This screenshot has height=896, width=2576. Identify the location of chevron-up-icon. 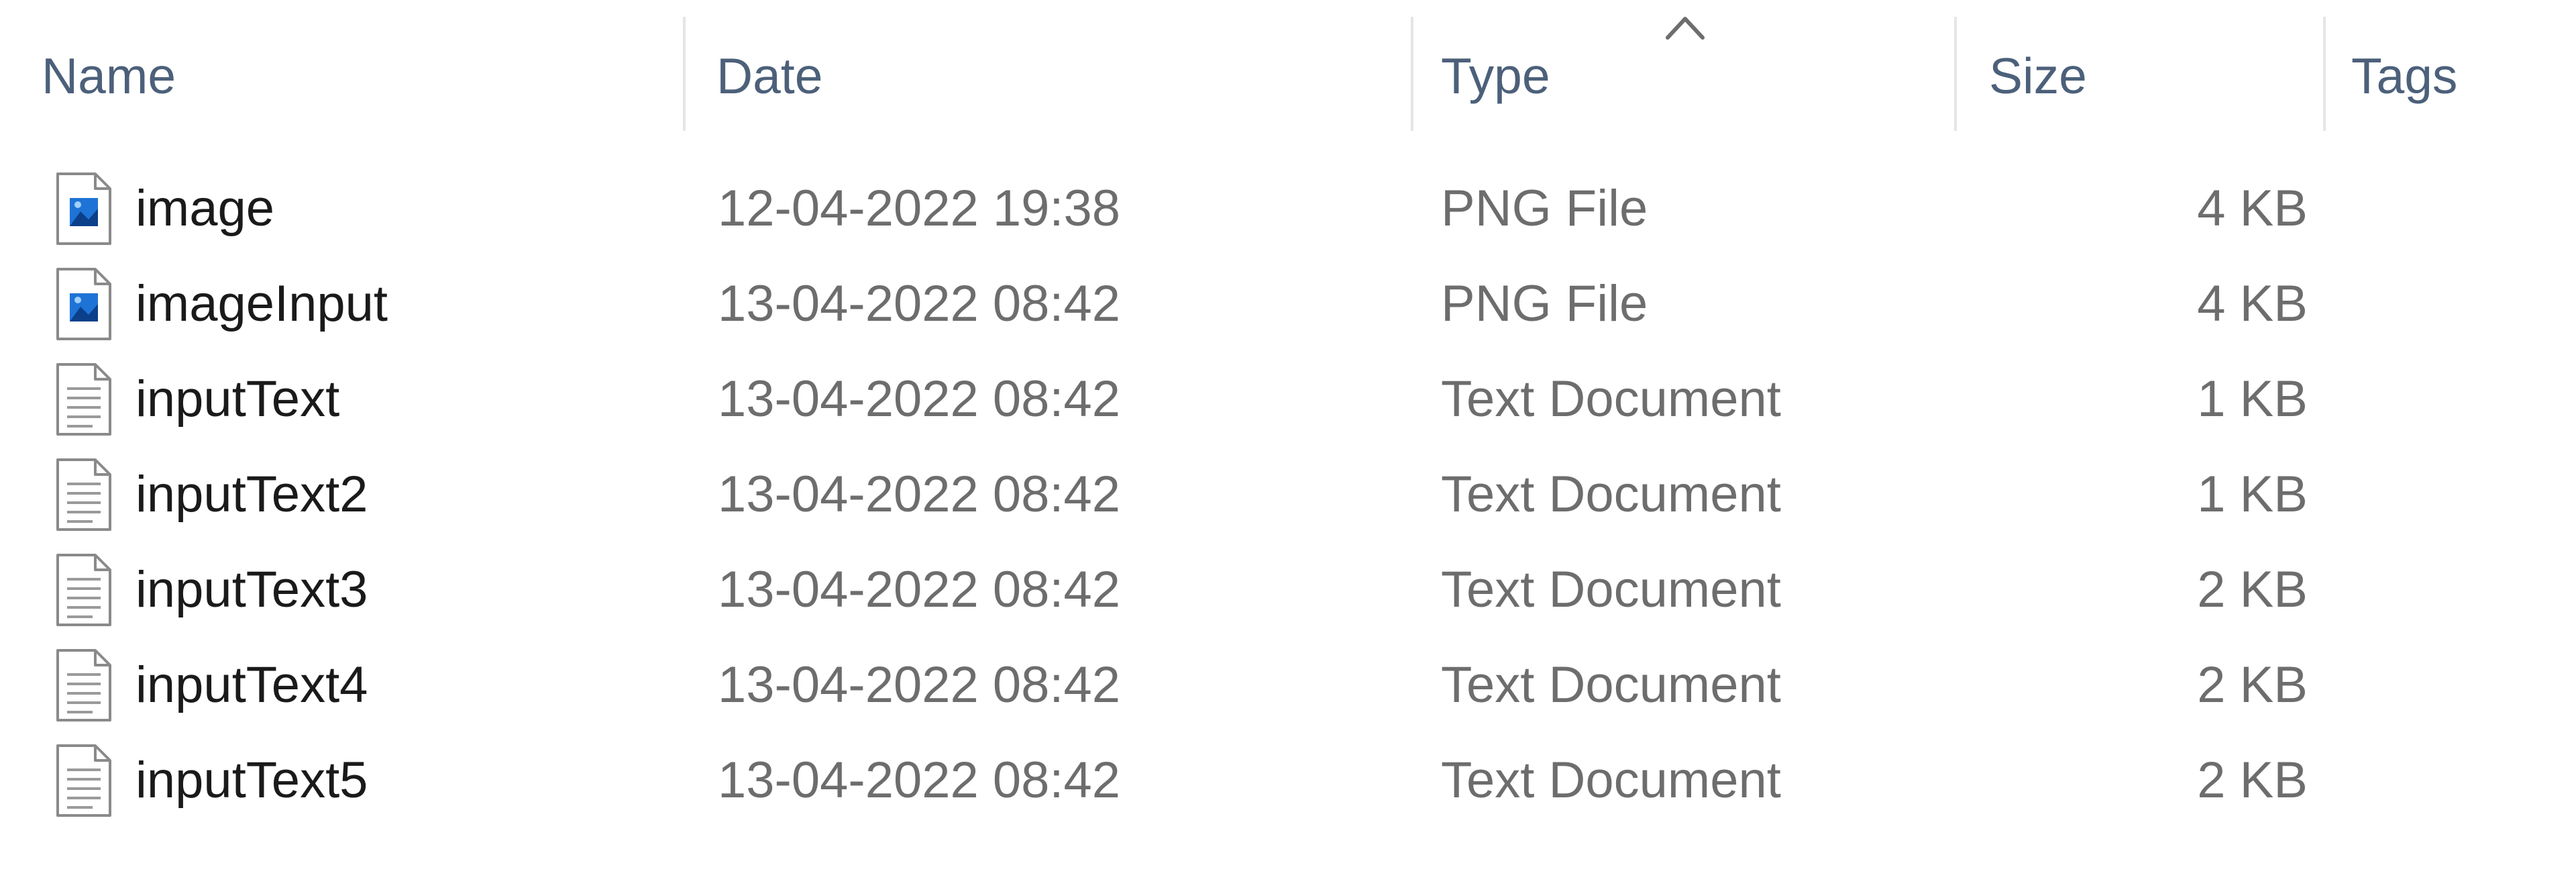
(1685, 29).